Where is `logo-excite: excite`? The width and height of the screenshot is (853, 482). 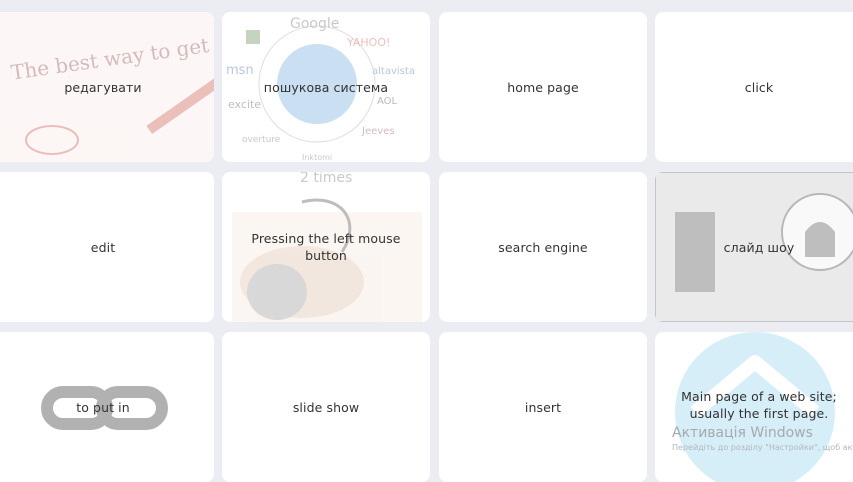
logo-excite: excite is located at coordinates (244, 104).